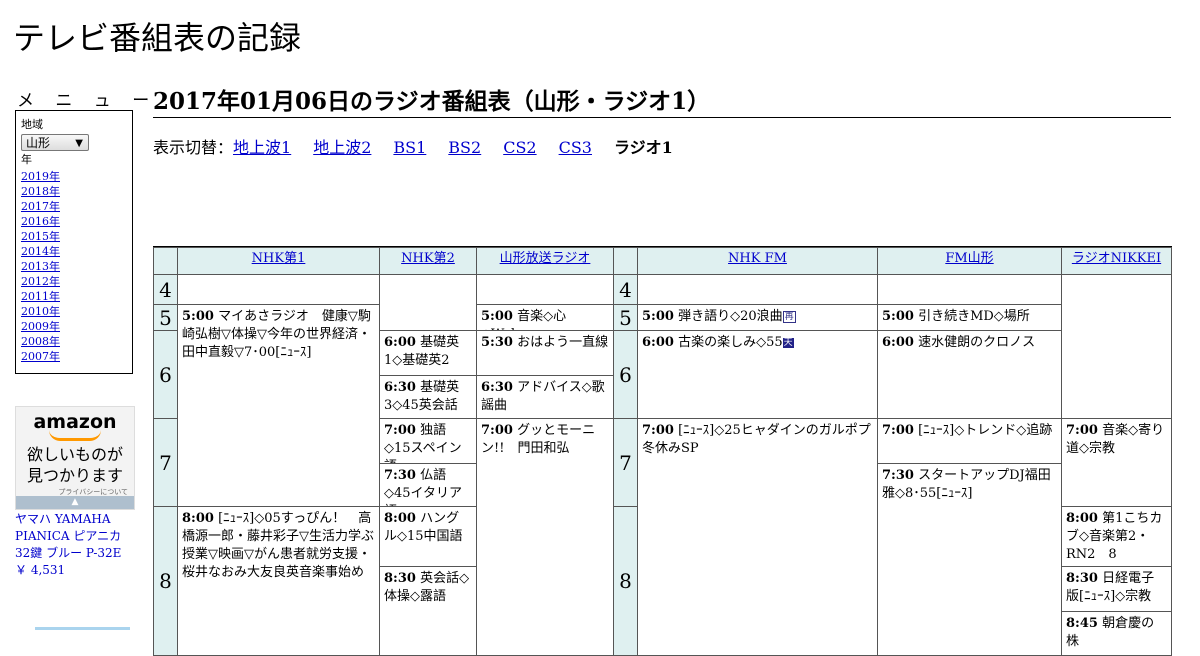  I want to click on program-fmy-0700: 7:00 [ﾆｭｰｽ]◇トレンド◇追跡, so click(969, 441).